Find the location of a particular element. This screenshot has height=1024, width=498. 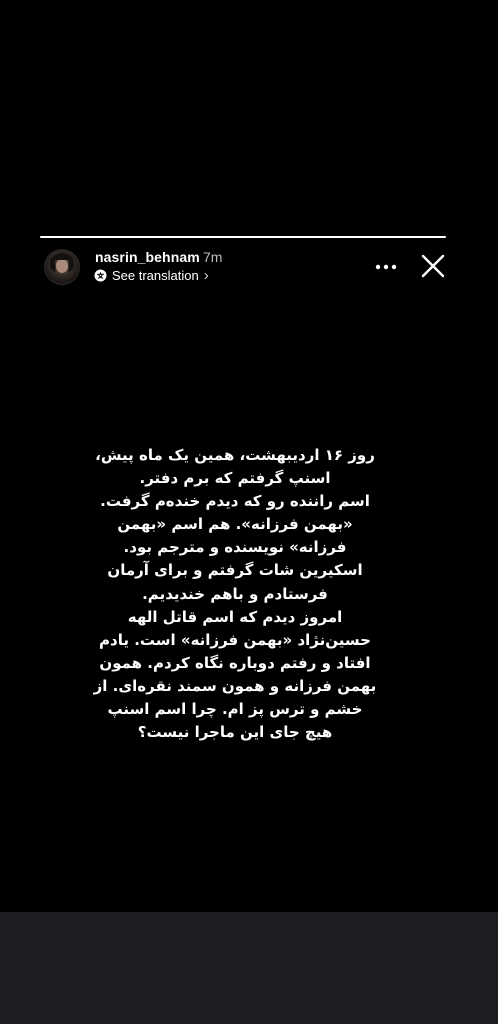

see-translation-label: See translation is located at coordinates (155, 275).